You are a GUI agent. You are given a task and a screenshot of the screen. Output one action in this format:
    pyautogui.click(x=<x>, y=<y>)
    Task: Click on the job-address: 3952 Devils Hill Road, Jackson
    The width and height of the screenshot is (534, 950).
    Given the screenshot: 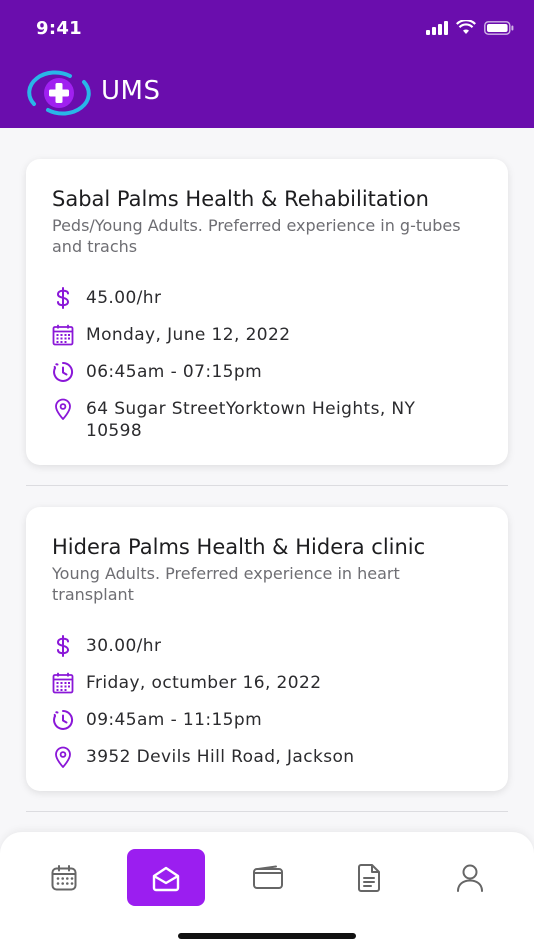 What is the action you would take?
    pyautogui.click(x=220, y=757)
    